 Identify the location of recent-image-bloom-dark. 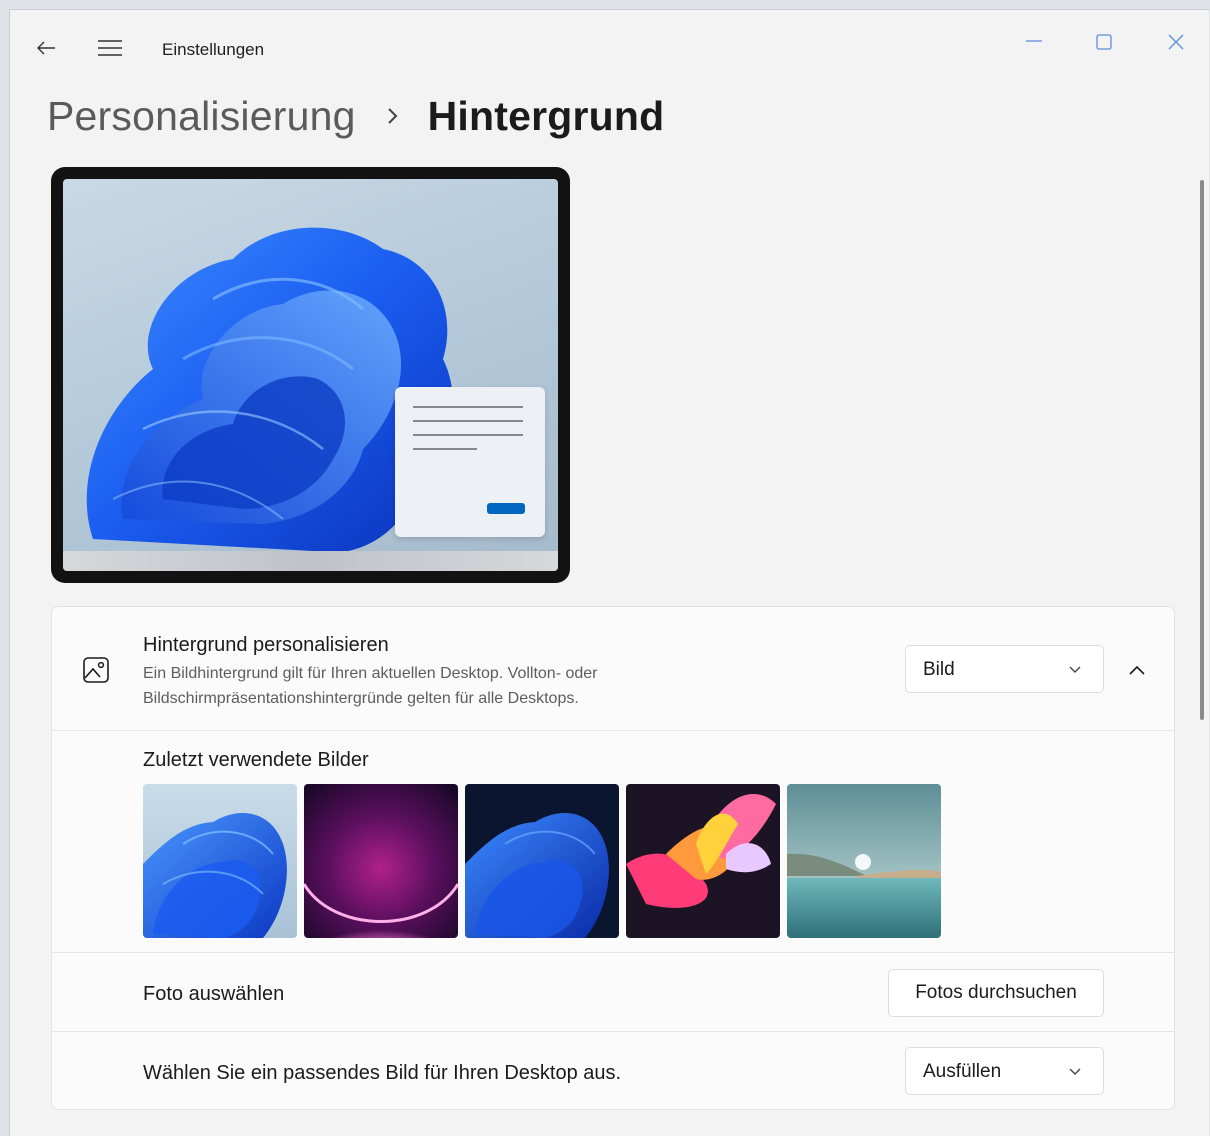
(542, 861).